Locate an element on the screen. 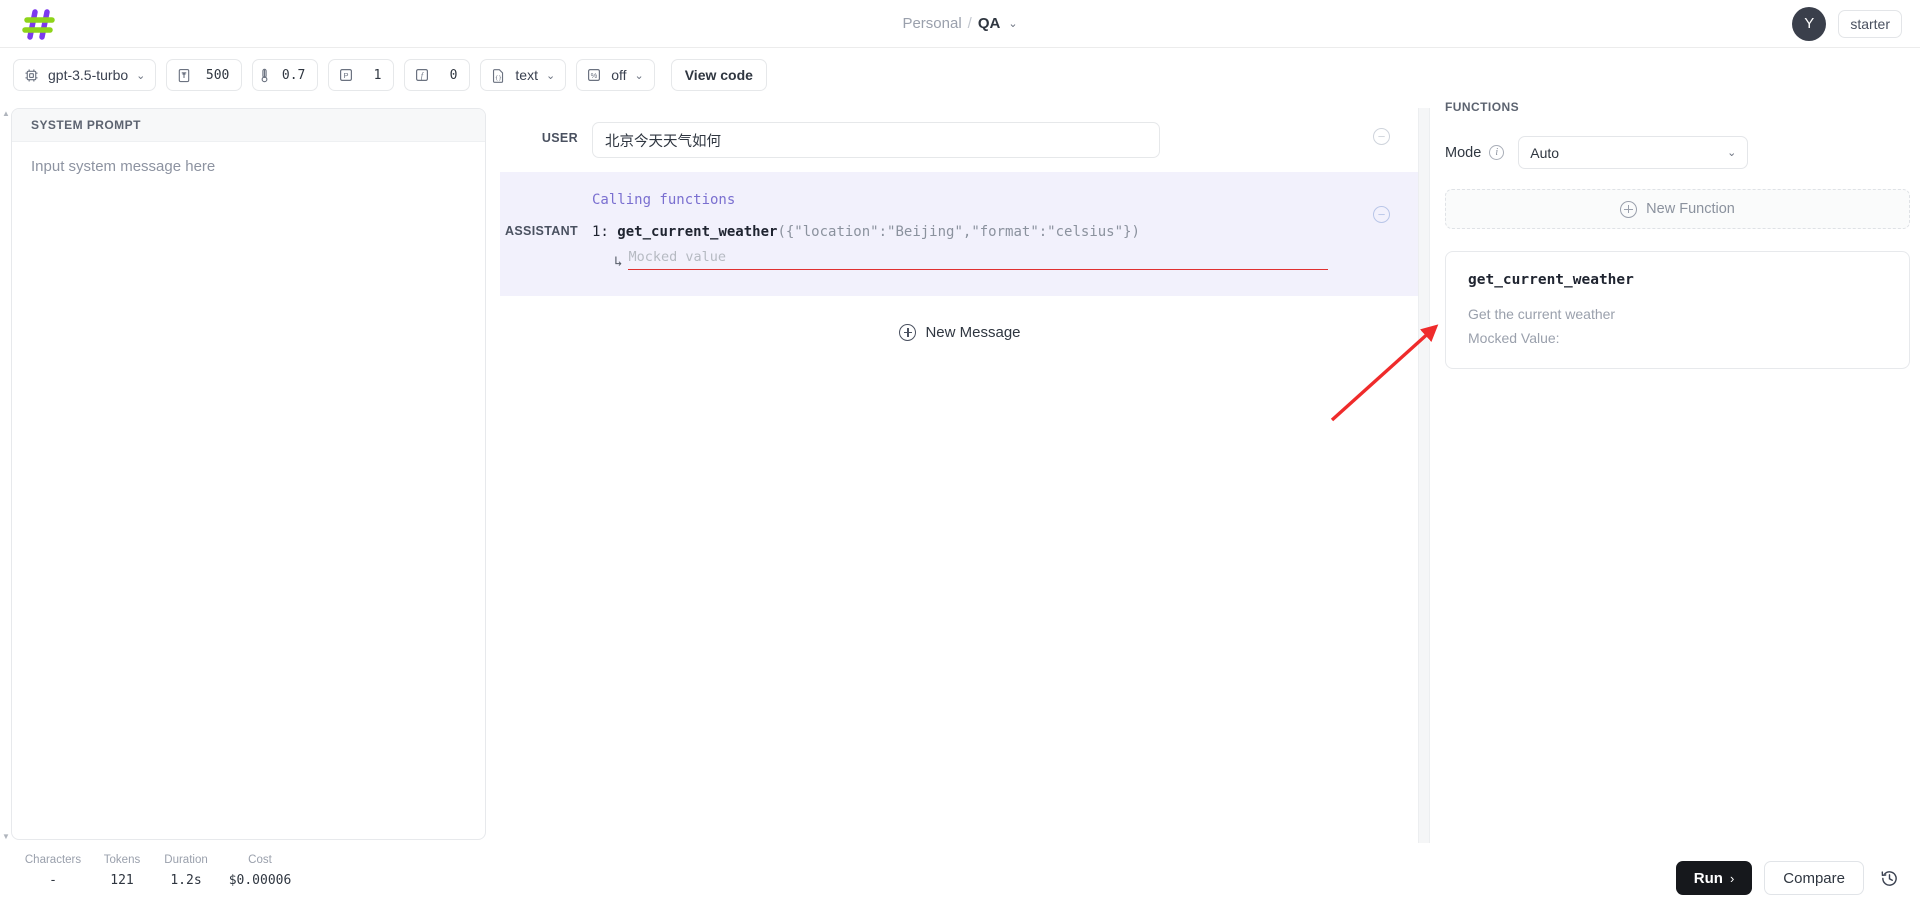 This screenshot has width=1920, height=911. compare-button: Compare is located at coordinates (1814, 878).